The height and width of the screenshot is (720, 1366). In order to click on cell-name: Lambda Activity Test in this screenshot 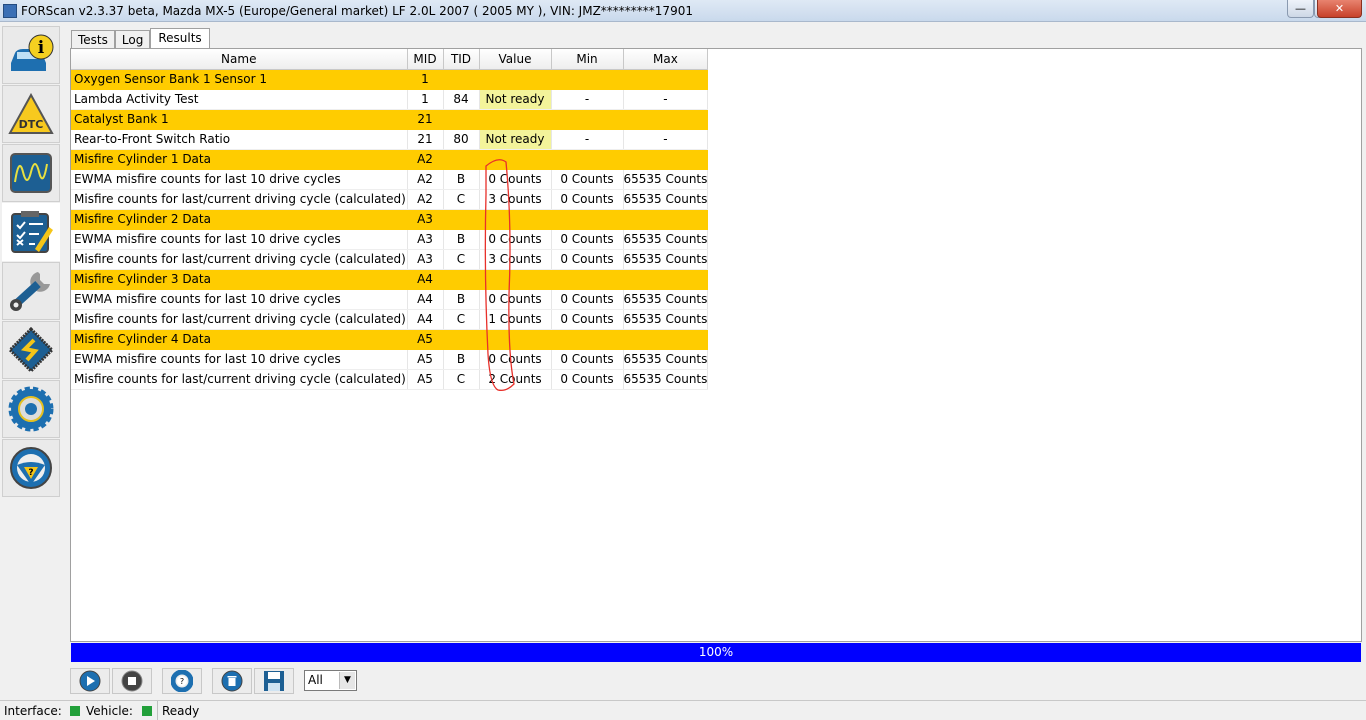, I will do `click(239, 99)`.